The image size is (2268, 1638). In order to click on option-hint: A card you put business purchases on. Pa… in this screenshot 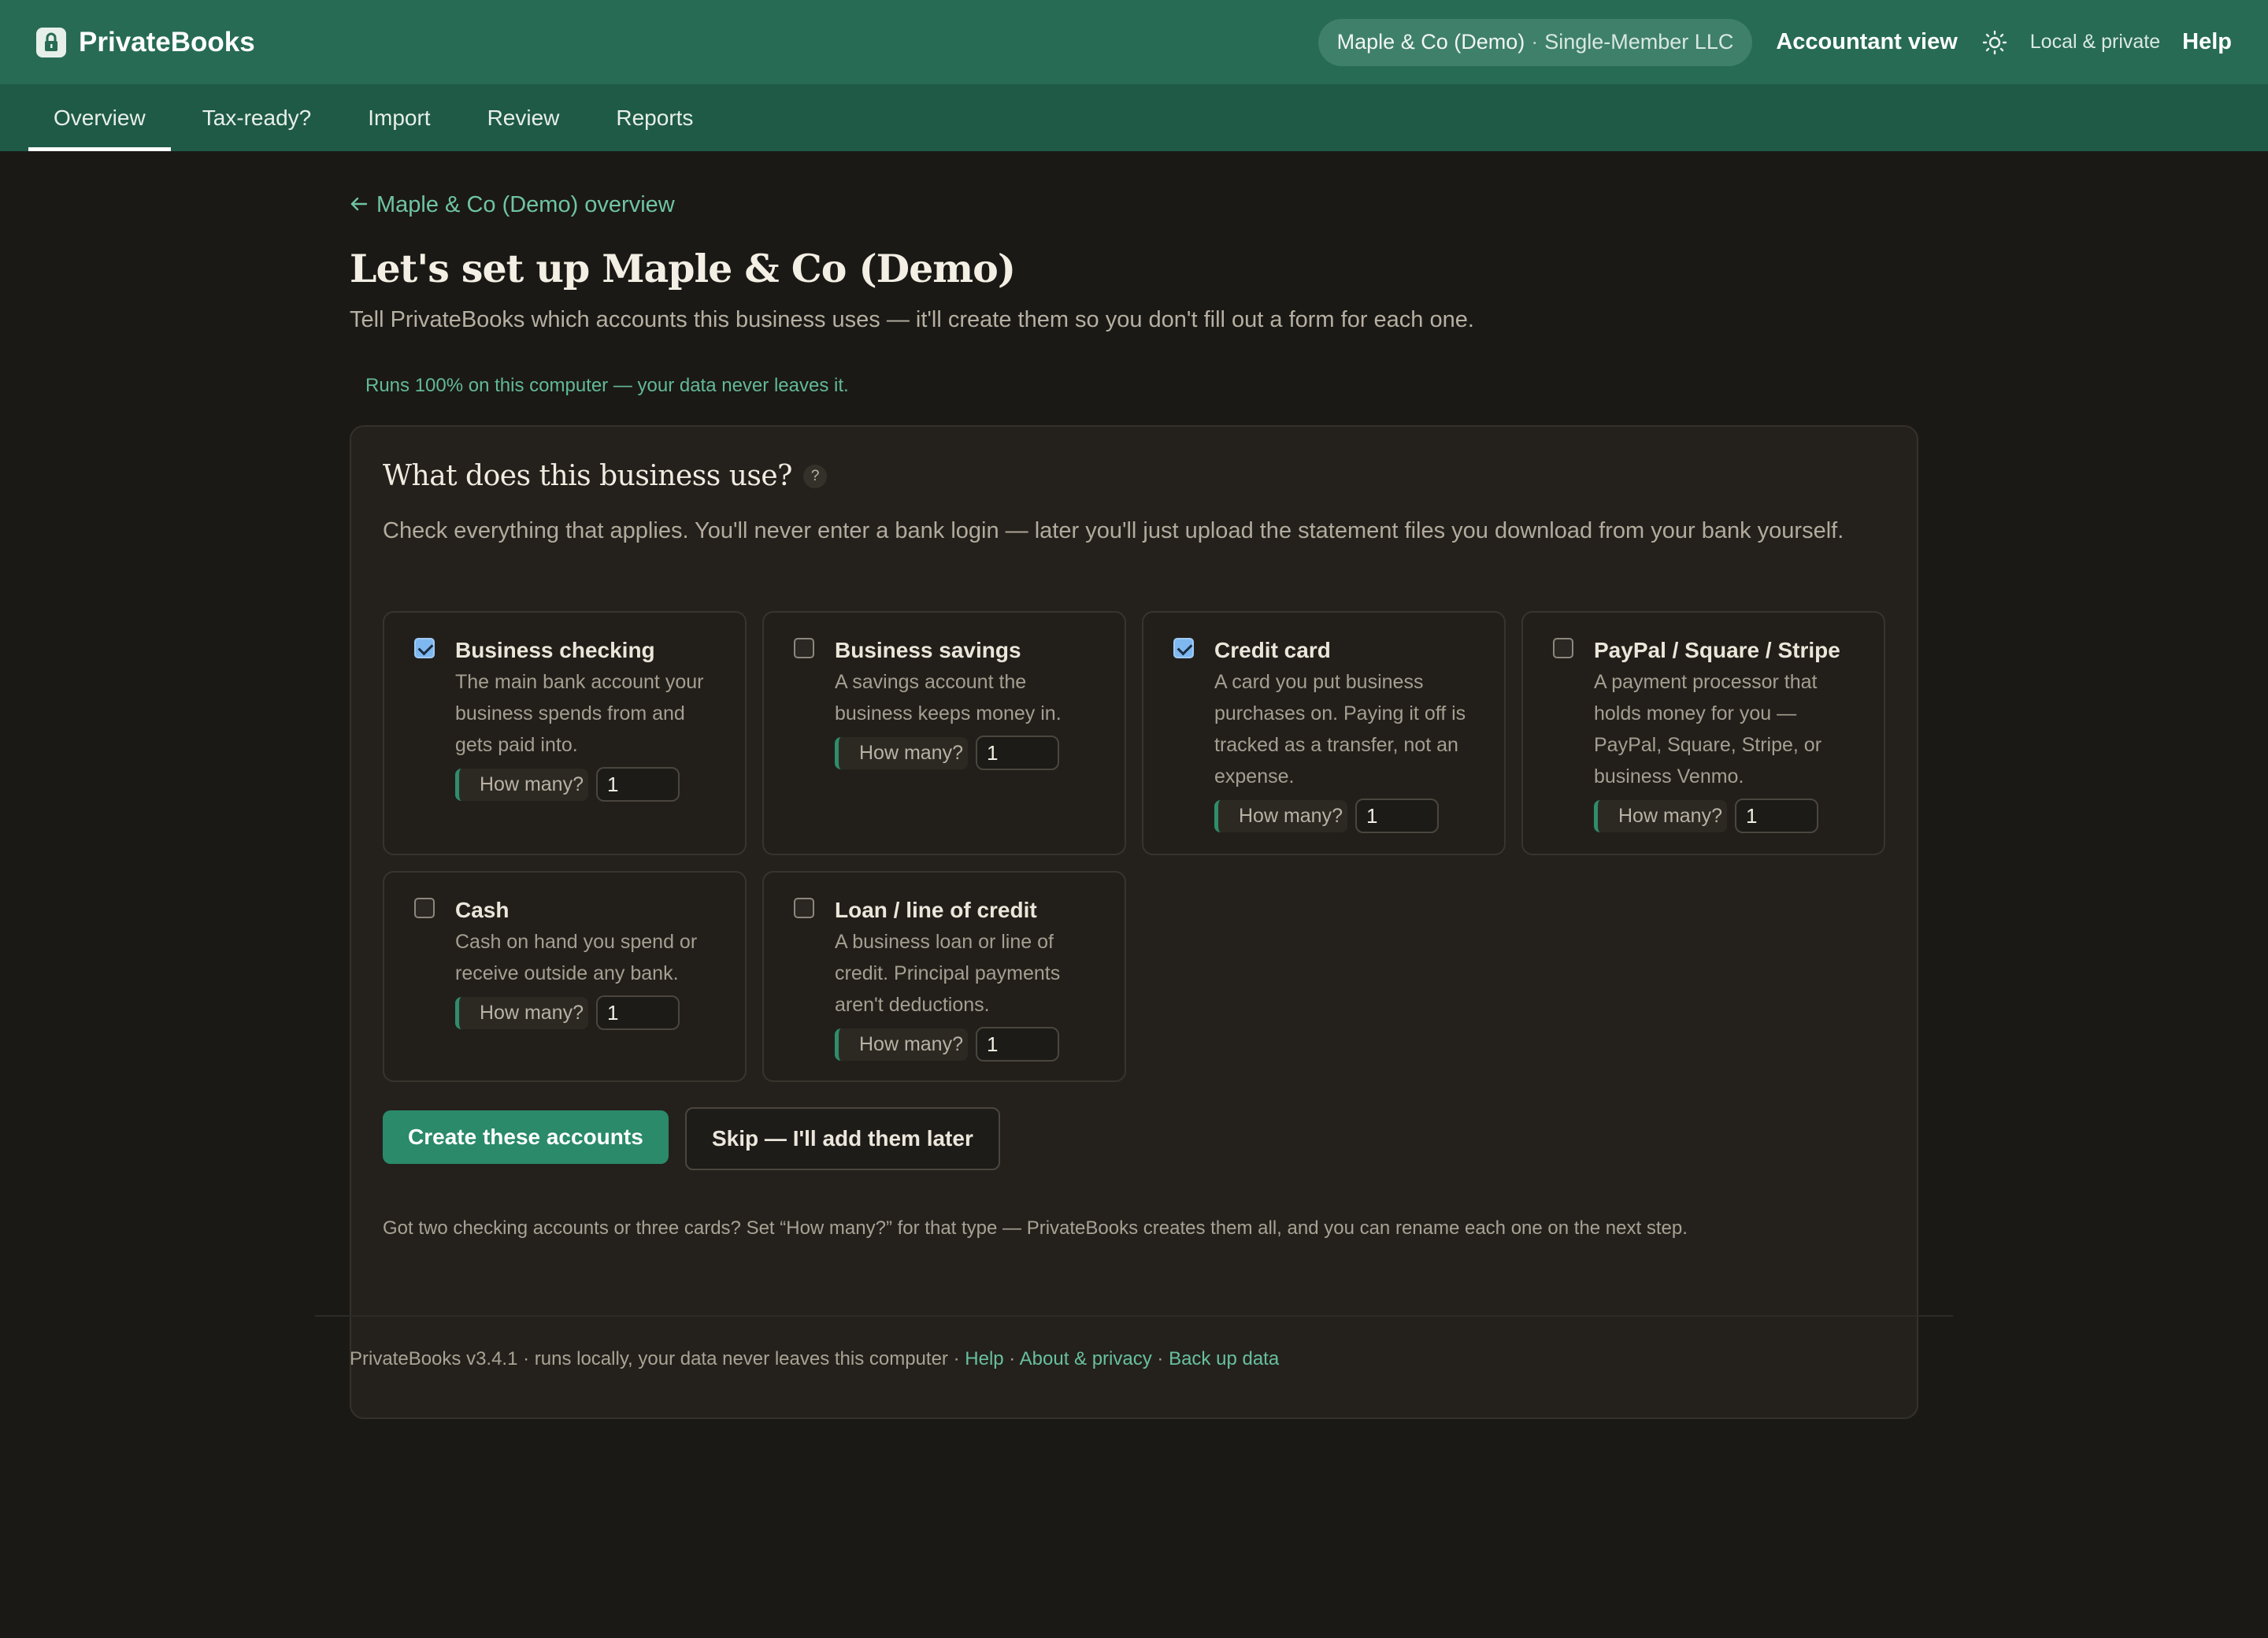, I will do `click(1340, 729)`.